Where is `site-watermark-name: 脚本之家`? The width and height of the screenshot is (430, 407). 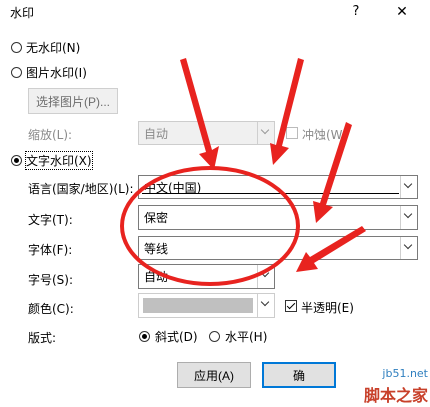 site-watermark-name: 脚本之家 is located at coordinates (395, 395).